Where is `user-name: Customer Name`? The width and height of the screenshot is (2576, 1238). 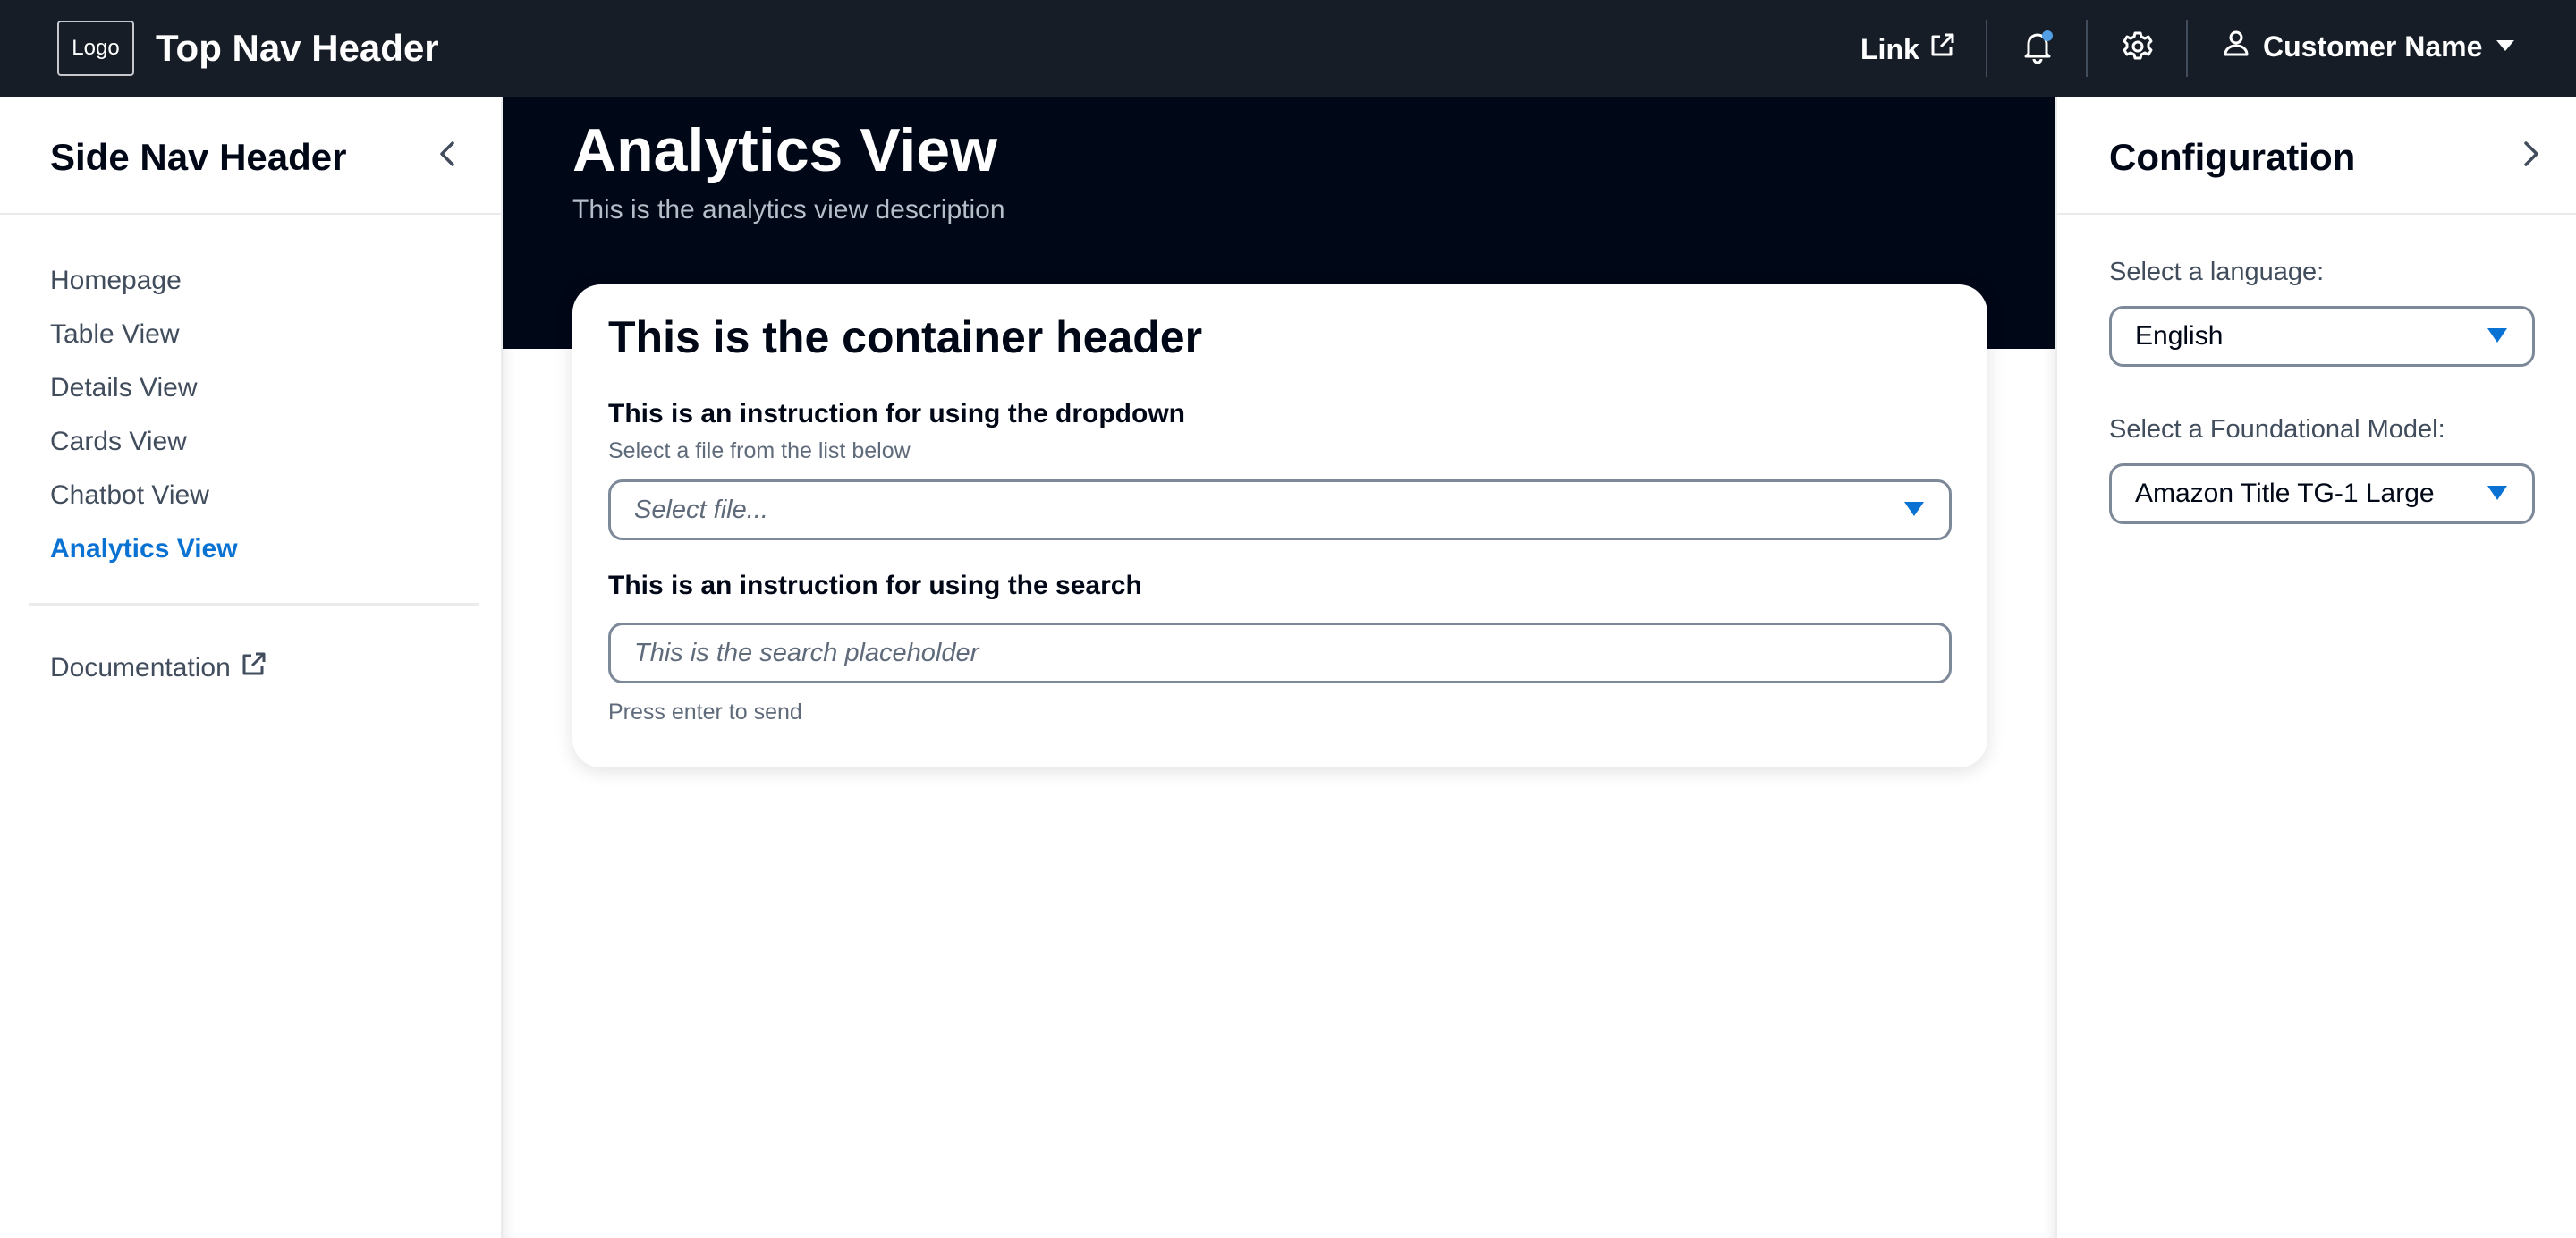 user-name: Customer Name is located at coordinates (2373, 46).